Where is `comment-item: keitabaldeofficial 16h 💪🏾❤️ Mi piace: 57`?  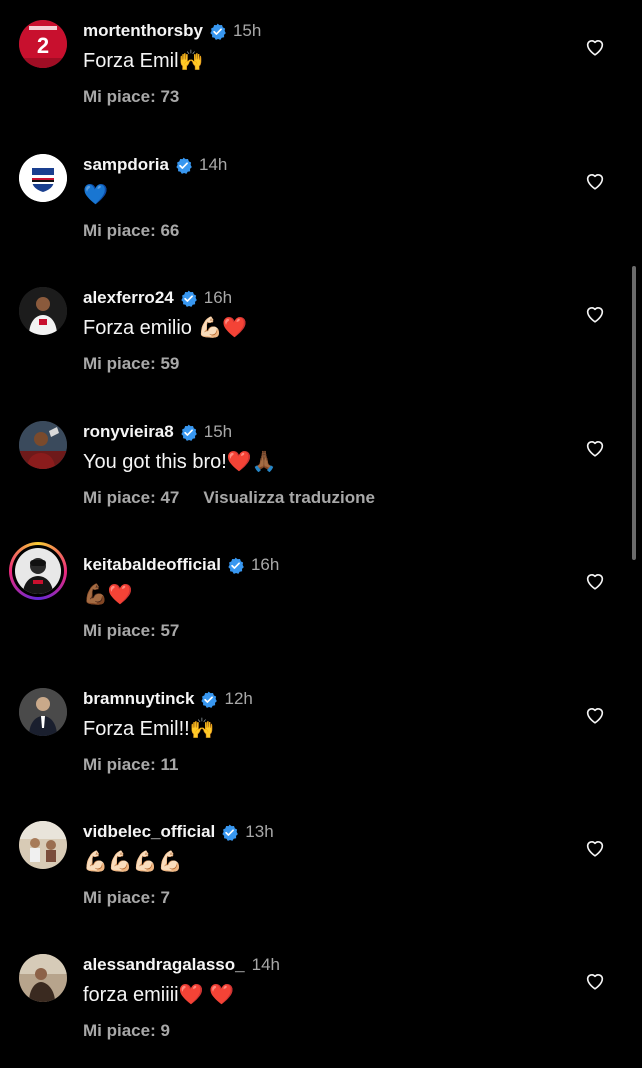 comment-item: keitabaldeofficial 16h 💪🏾❤️ Mi piace: 57 is located at coordinates (321, 601).